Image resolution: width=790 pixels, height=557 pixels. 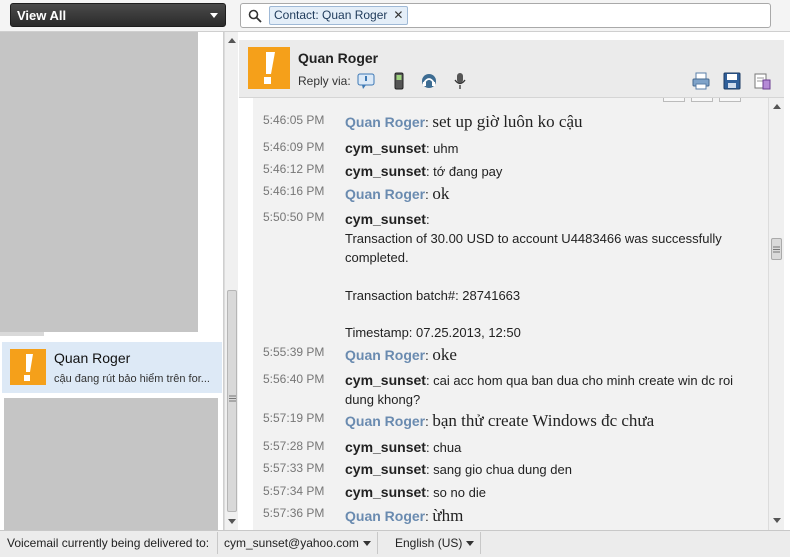 I want to click on top-toolbar: View All Contact: Quan Roger ✕, so click(x=395, y=16).